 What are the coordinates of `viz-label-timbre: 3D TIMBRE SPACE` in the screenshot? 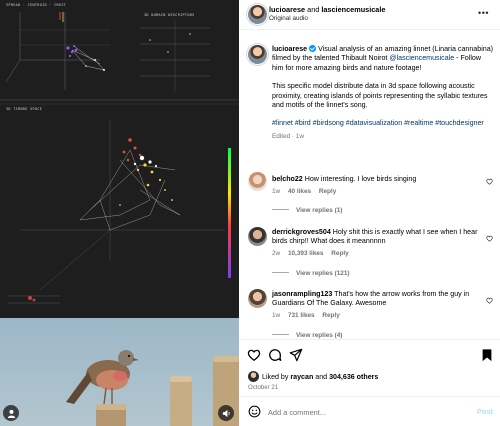 It's located at (24, 109).